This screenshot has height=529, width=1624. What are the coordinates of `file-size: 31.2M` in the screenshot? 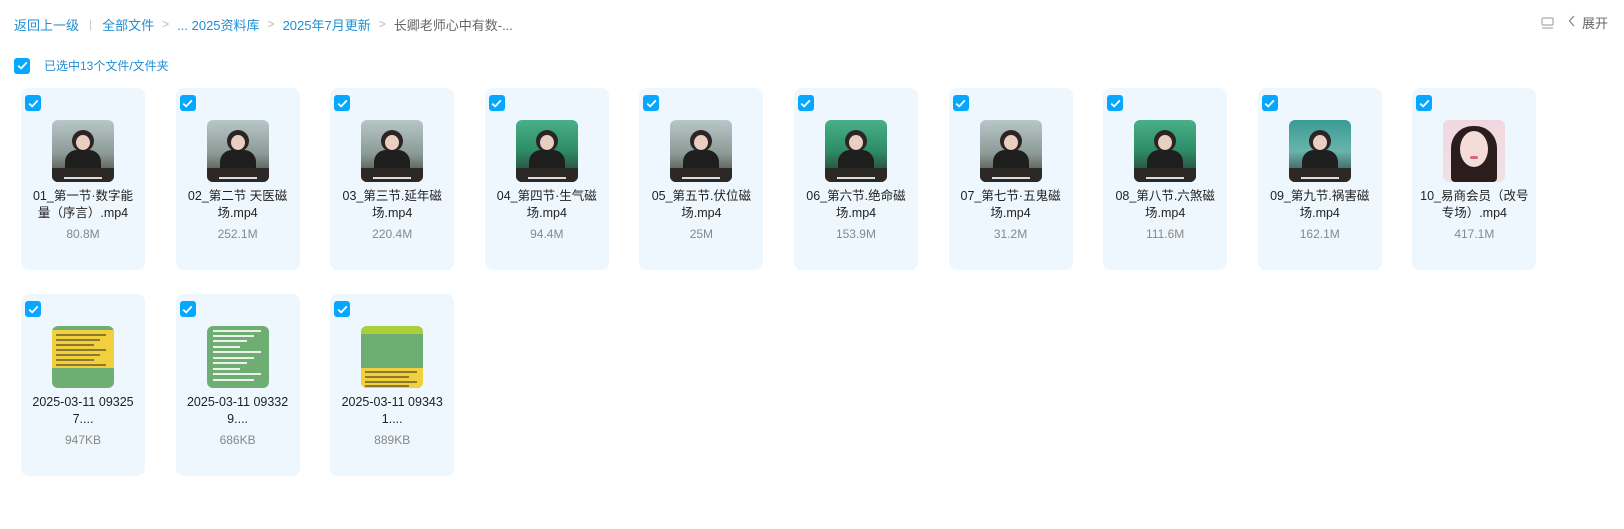 It's located at (1010, 234).